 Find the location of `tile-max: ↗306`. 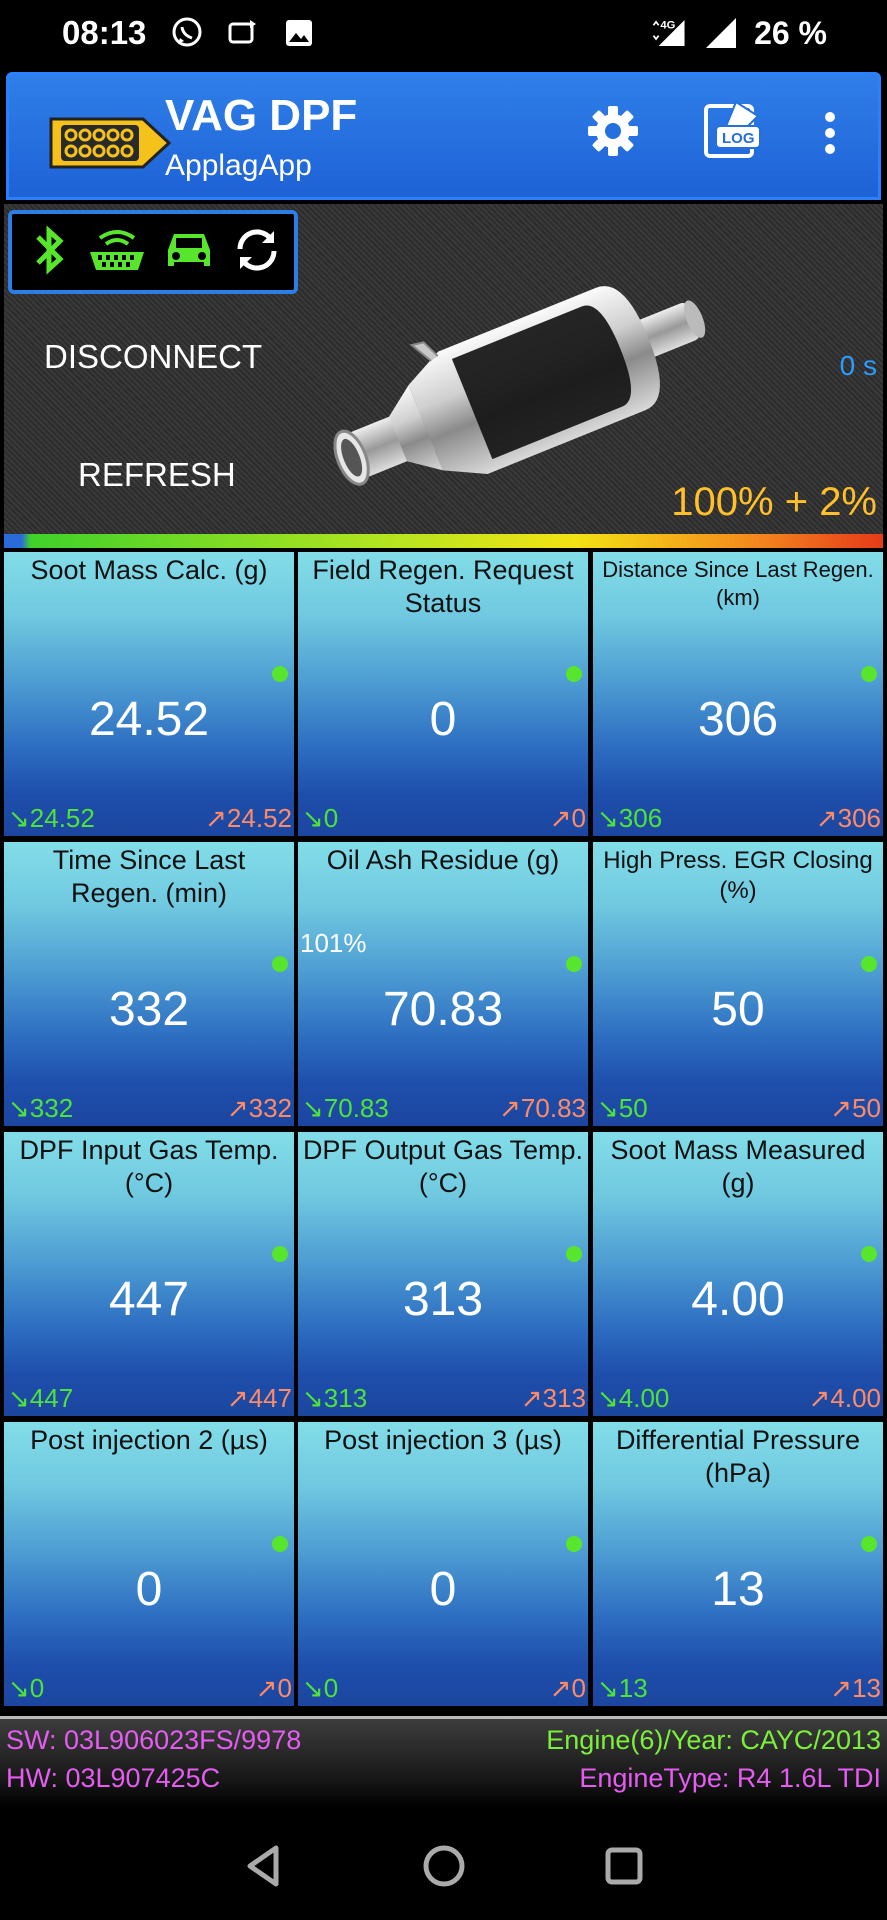

tile-max: ↗306 is located at coordinates (848, 818).